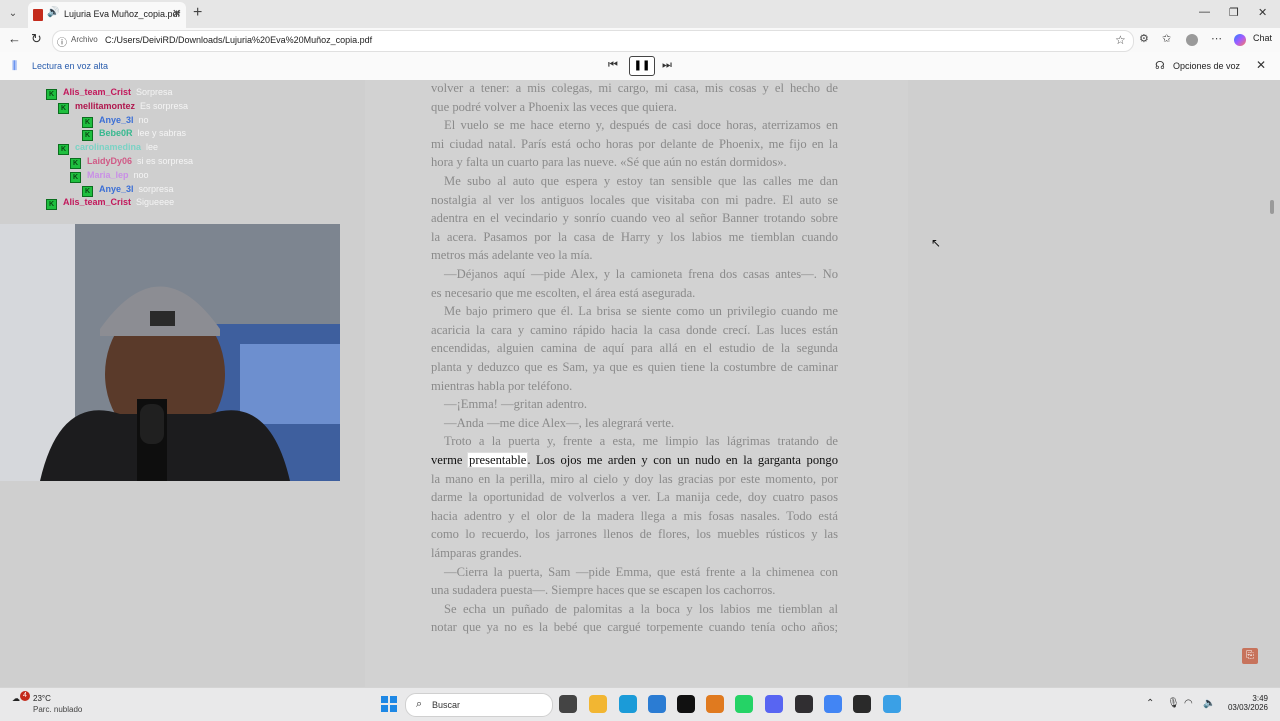  I want to click on close-read-aloud-icon: ✕, so click(1261, 65).